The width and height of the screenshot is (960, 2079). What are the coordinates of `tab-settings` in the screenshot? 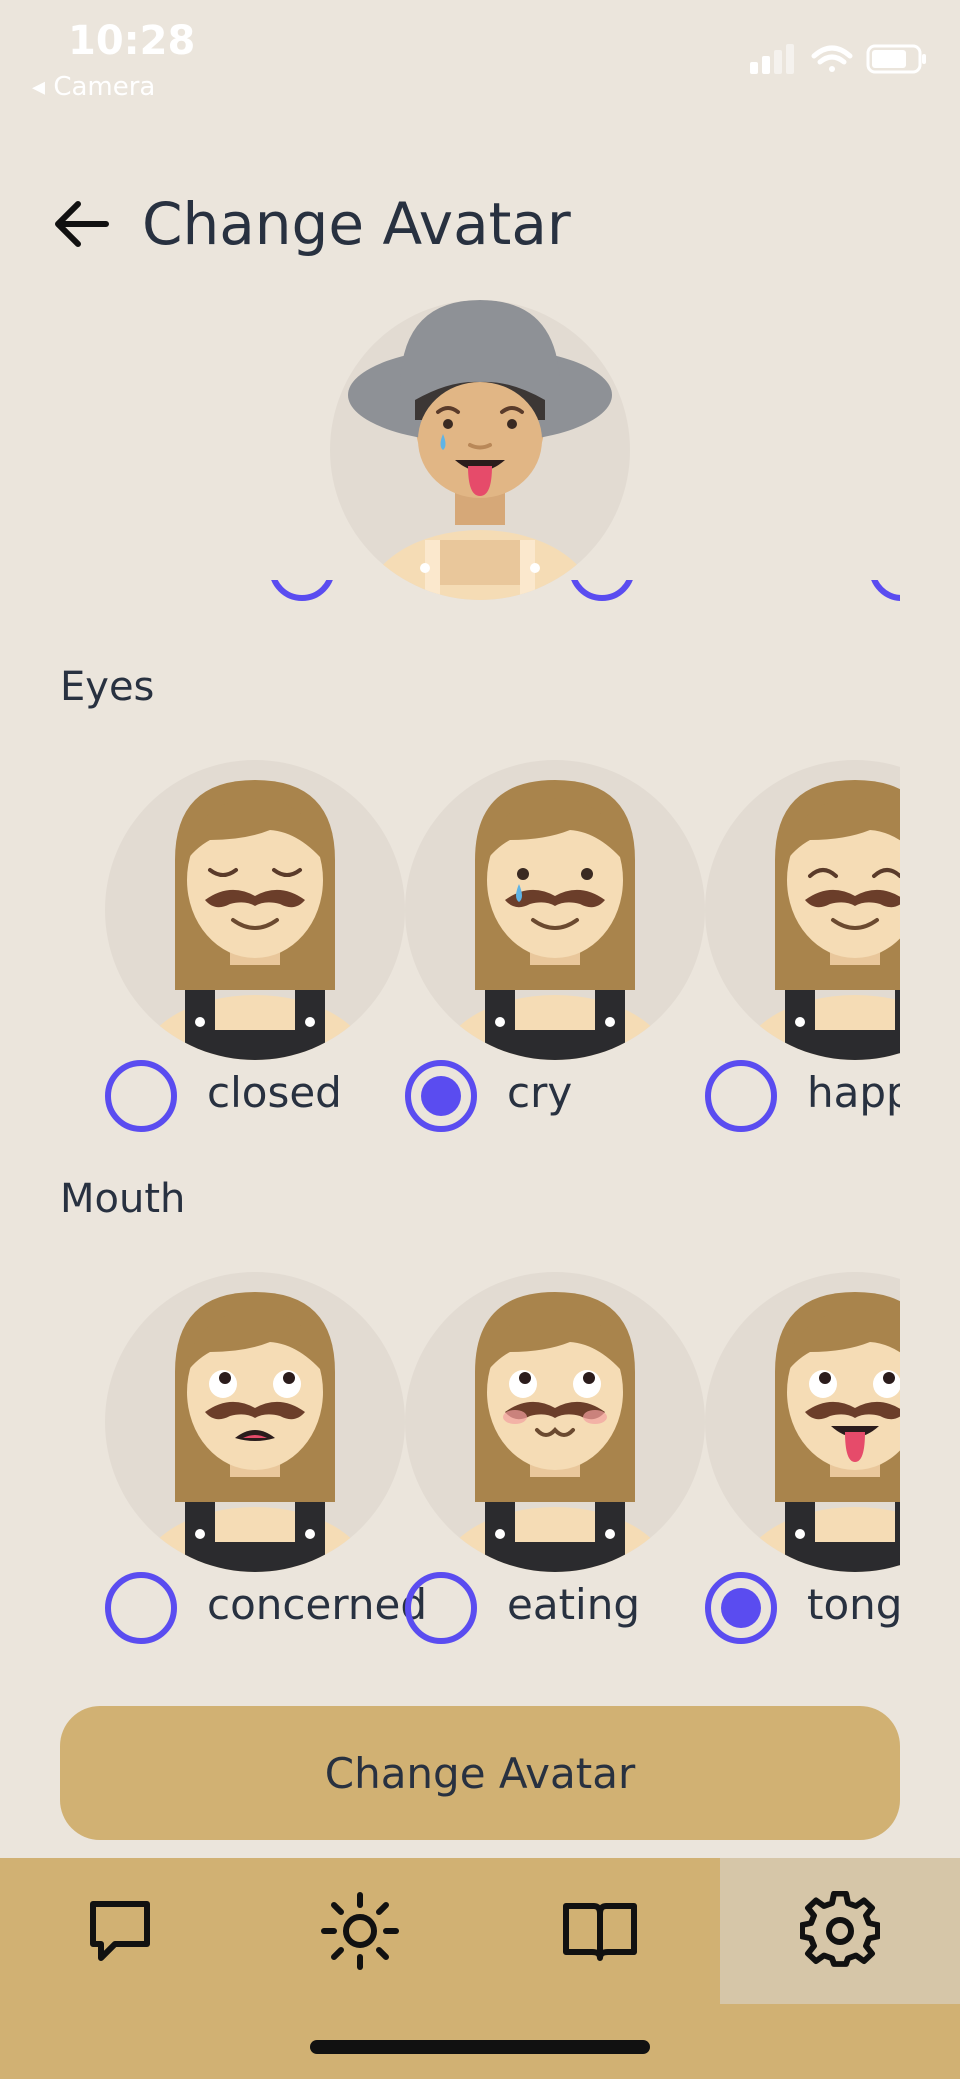 It's located at (840, 1931).